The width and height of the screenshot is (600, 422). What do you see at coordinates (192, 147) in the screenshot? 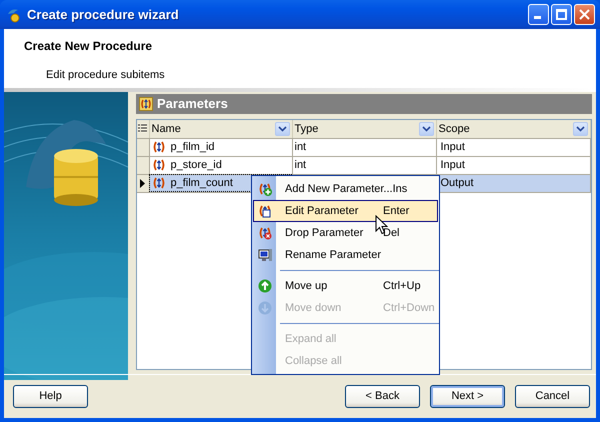
I see `table-cell-text: p_film_id` at bounding box center [192, 147].